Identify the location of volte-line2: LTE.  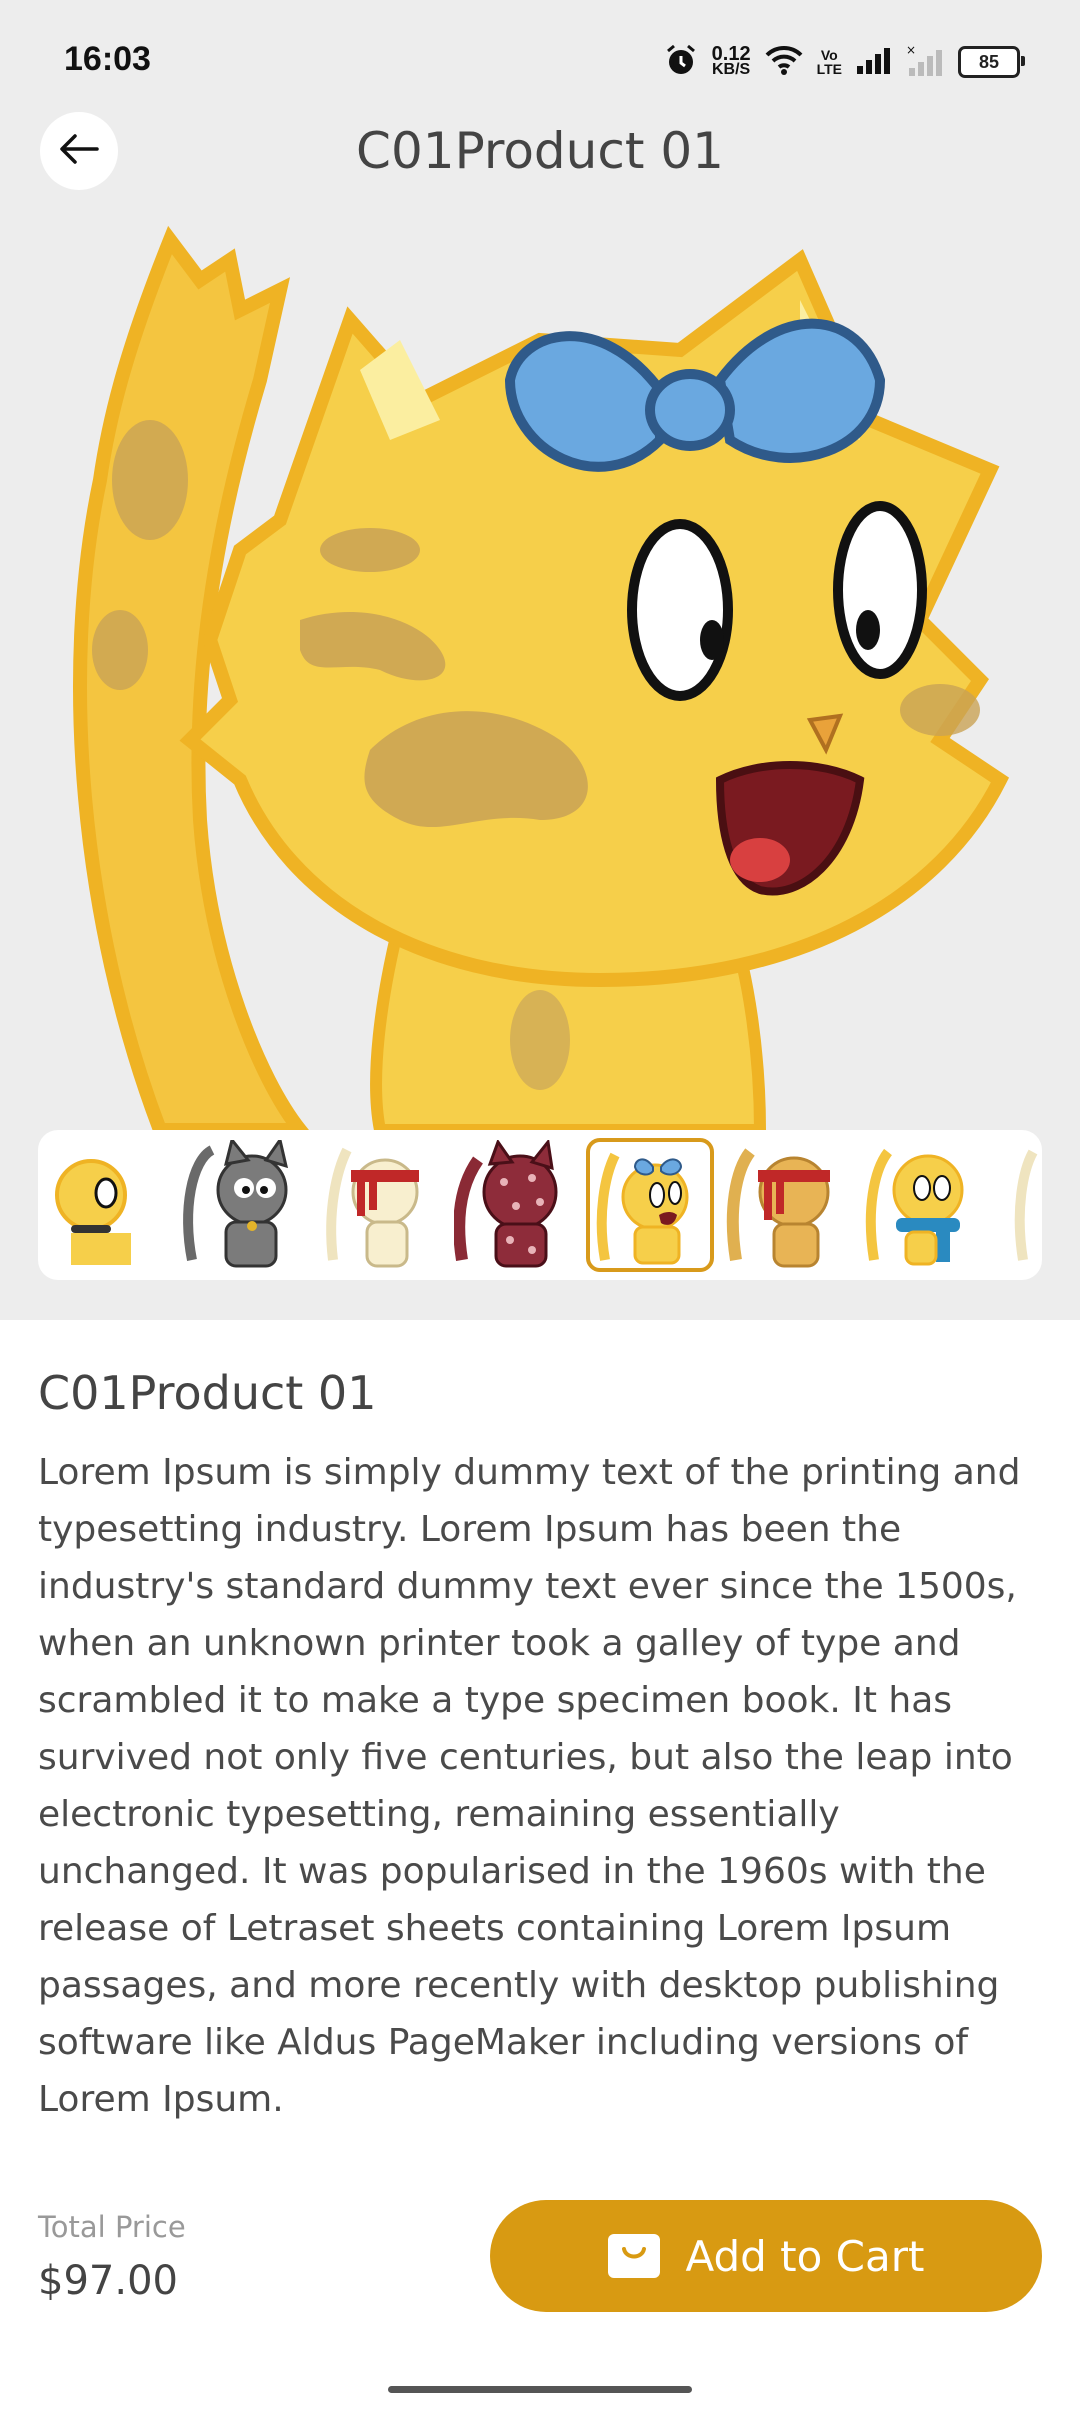
(829, 69).